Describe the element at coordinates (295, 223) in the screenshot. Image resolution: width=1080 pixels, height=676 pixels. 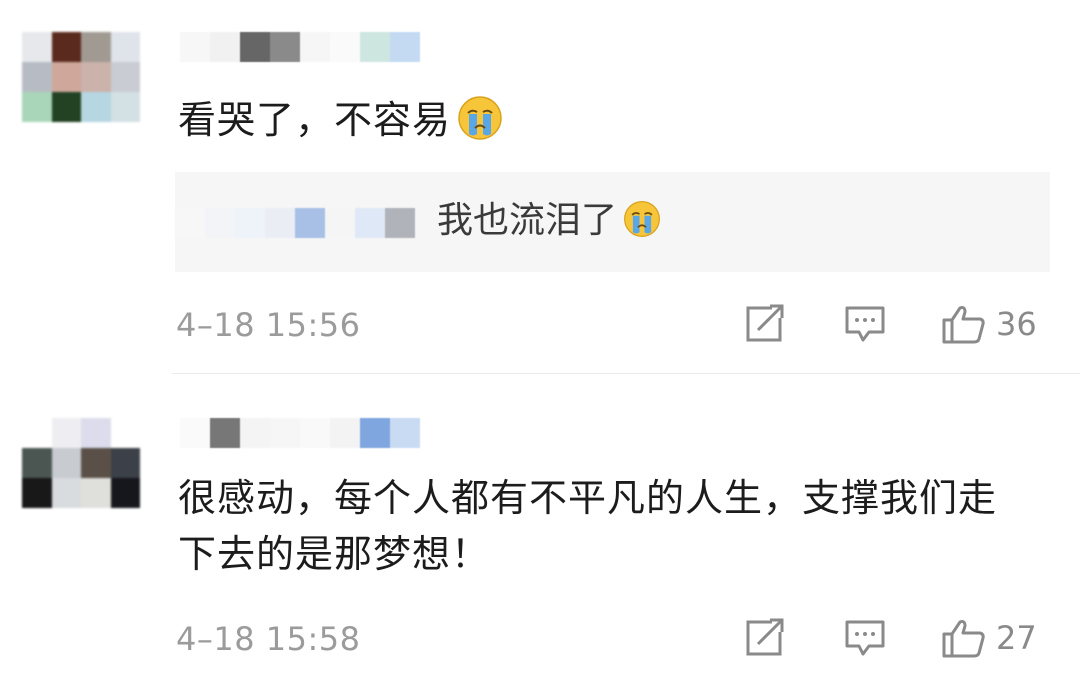
I see `reply-username` at that location.